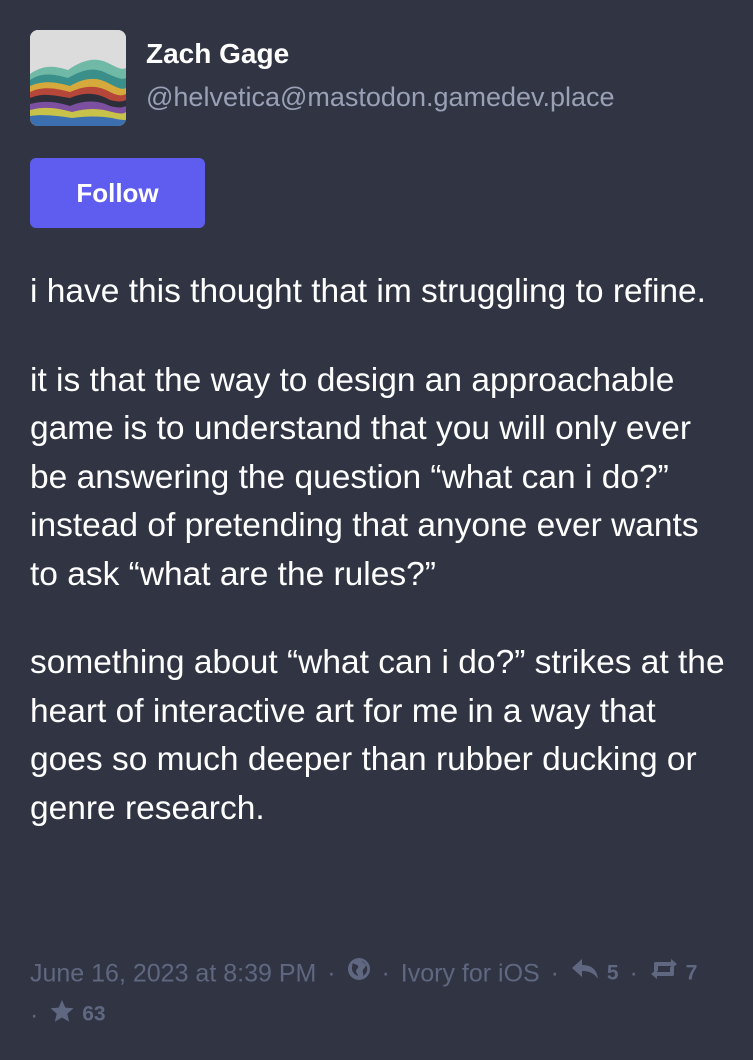  Describe the element at coordinates (470, 973) in the screenshot. I see `post-application: Ivory for iOS` at that location.